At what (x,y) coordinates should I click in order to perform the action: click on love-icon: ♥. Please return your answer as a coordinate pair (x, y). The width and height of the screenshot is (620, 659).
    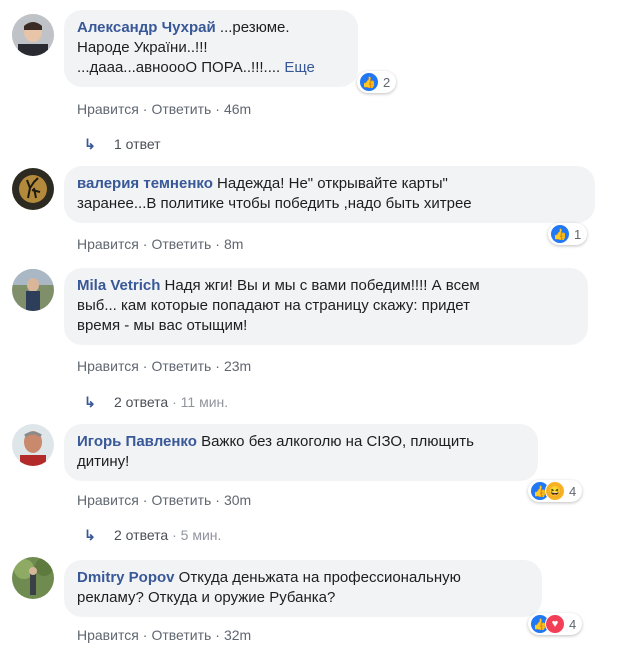
    Looking at the image, I should click on (555, 624).